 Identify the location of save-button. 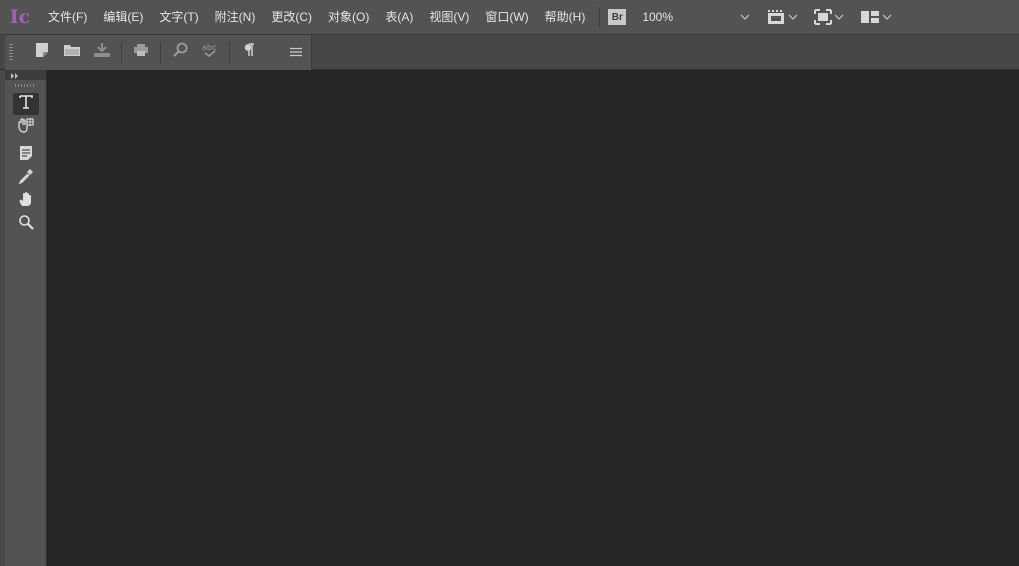
(102, 52).